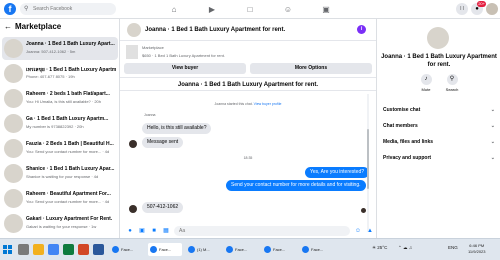  I want to click on like-icon: ▲, so click(370, 231).